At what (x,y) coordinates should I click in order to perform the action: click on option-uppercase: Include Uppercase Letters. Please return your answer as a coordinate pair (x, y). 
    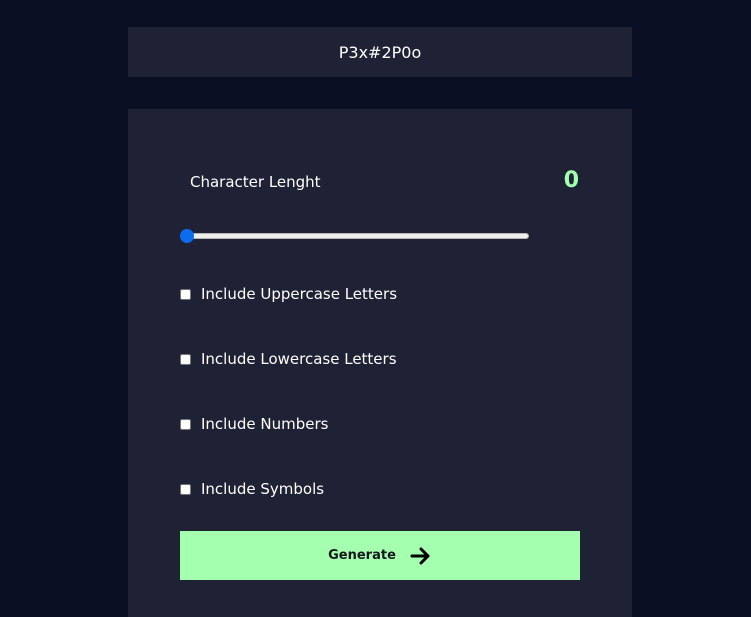
    Looking at the image, I should click on (288, 294).